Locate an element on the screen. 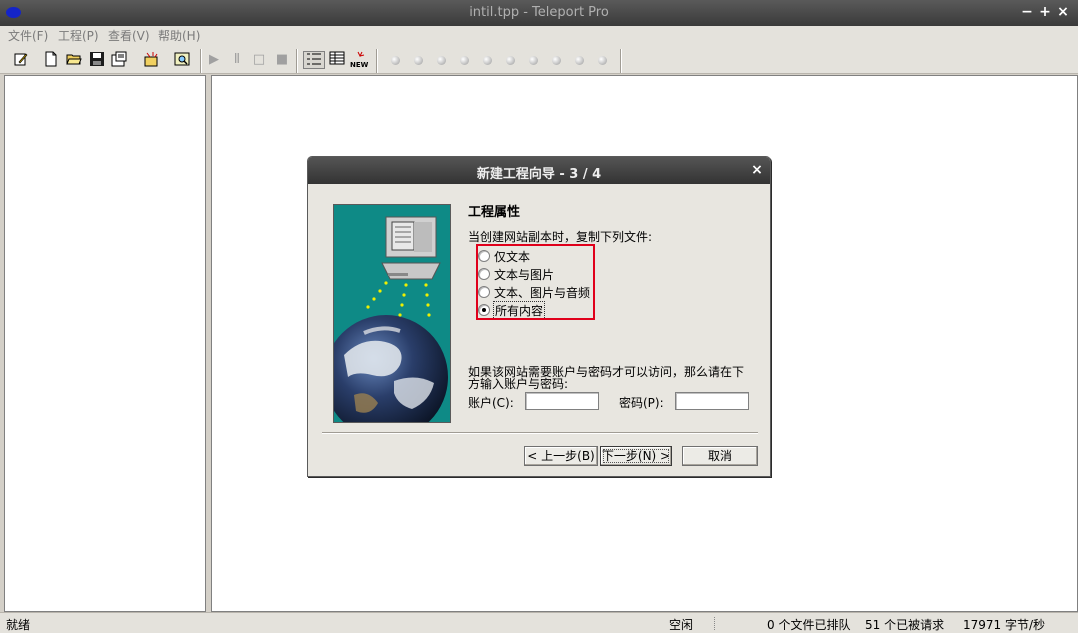  minimize-button: − is located at coordinates (1027, 12).